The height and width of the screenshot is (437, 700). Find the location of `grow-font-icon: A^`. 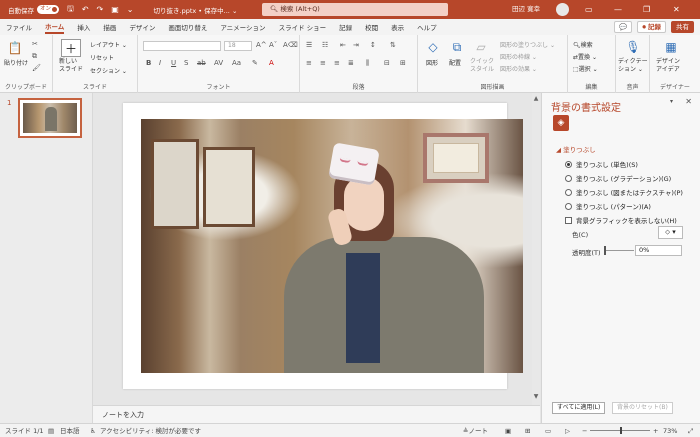

grow-font-icon: A^ is located at coordinates (261, 45).